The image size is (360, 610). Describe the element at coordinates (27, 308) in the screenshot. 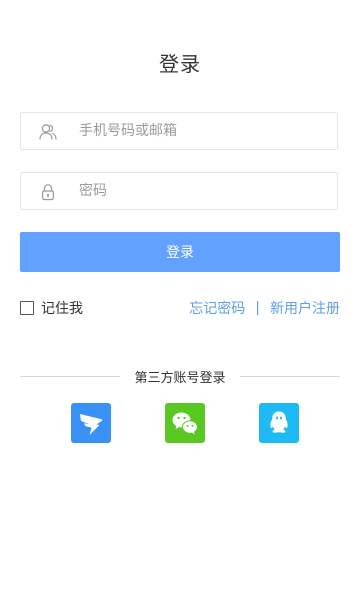

I see `remember-checkbox` at that location.